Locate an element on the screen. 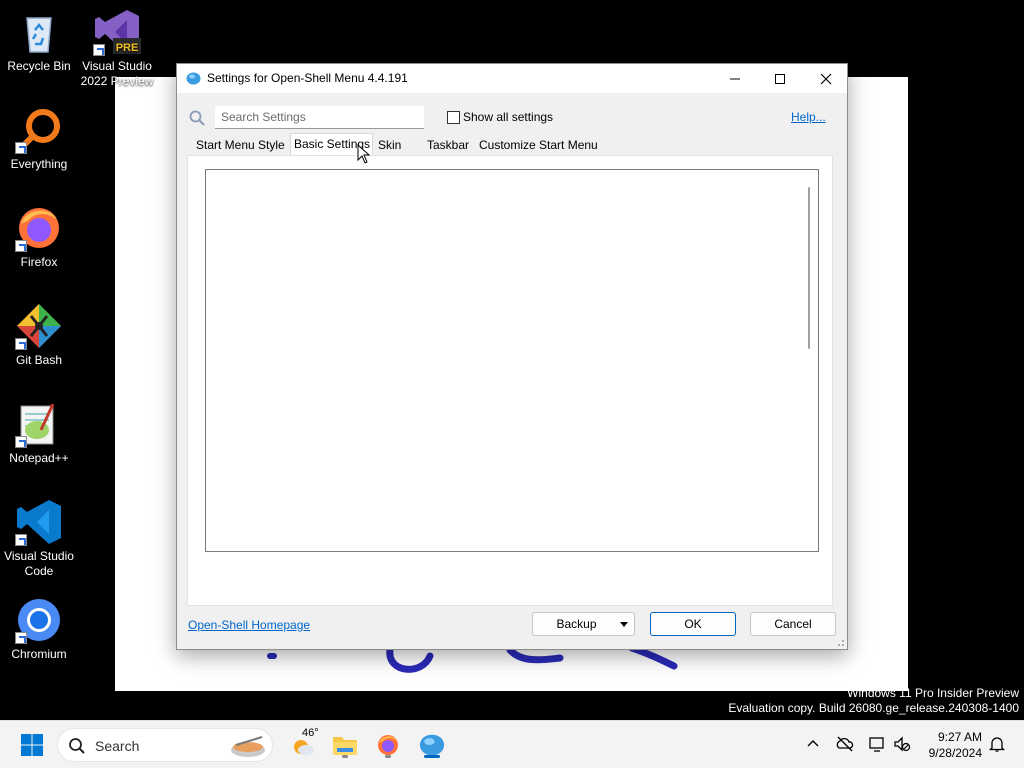  tab-customize-start-menu: Customize Start Menu is located at coordinates (538, 146).